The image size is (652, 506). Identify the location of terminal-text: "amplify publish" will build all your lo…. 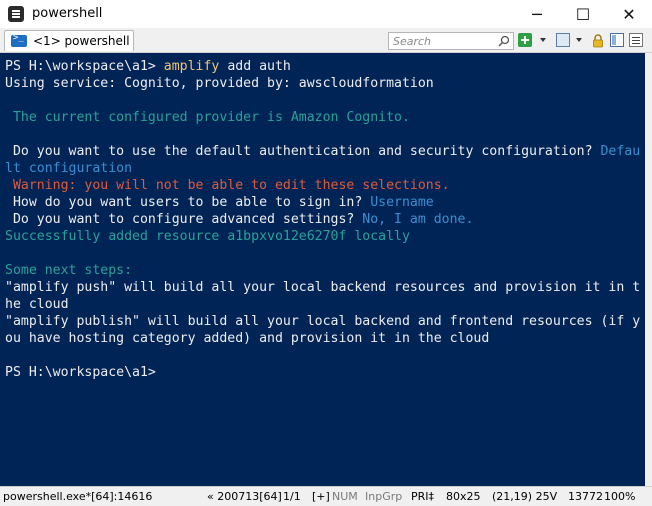
(323, 321).